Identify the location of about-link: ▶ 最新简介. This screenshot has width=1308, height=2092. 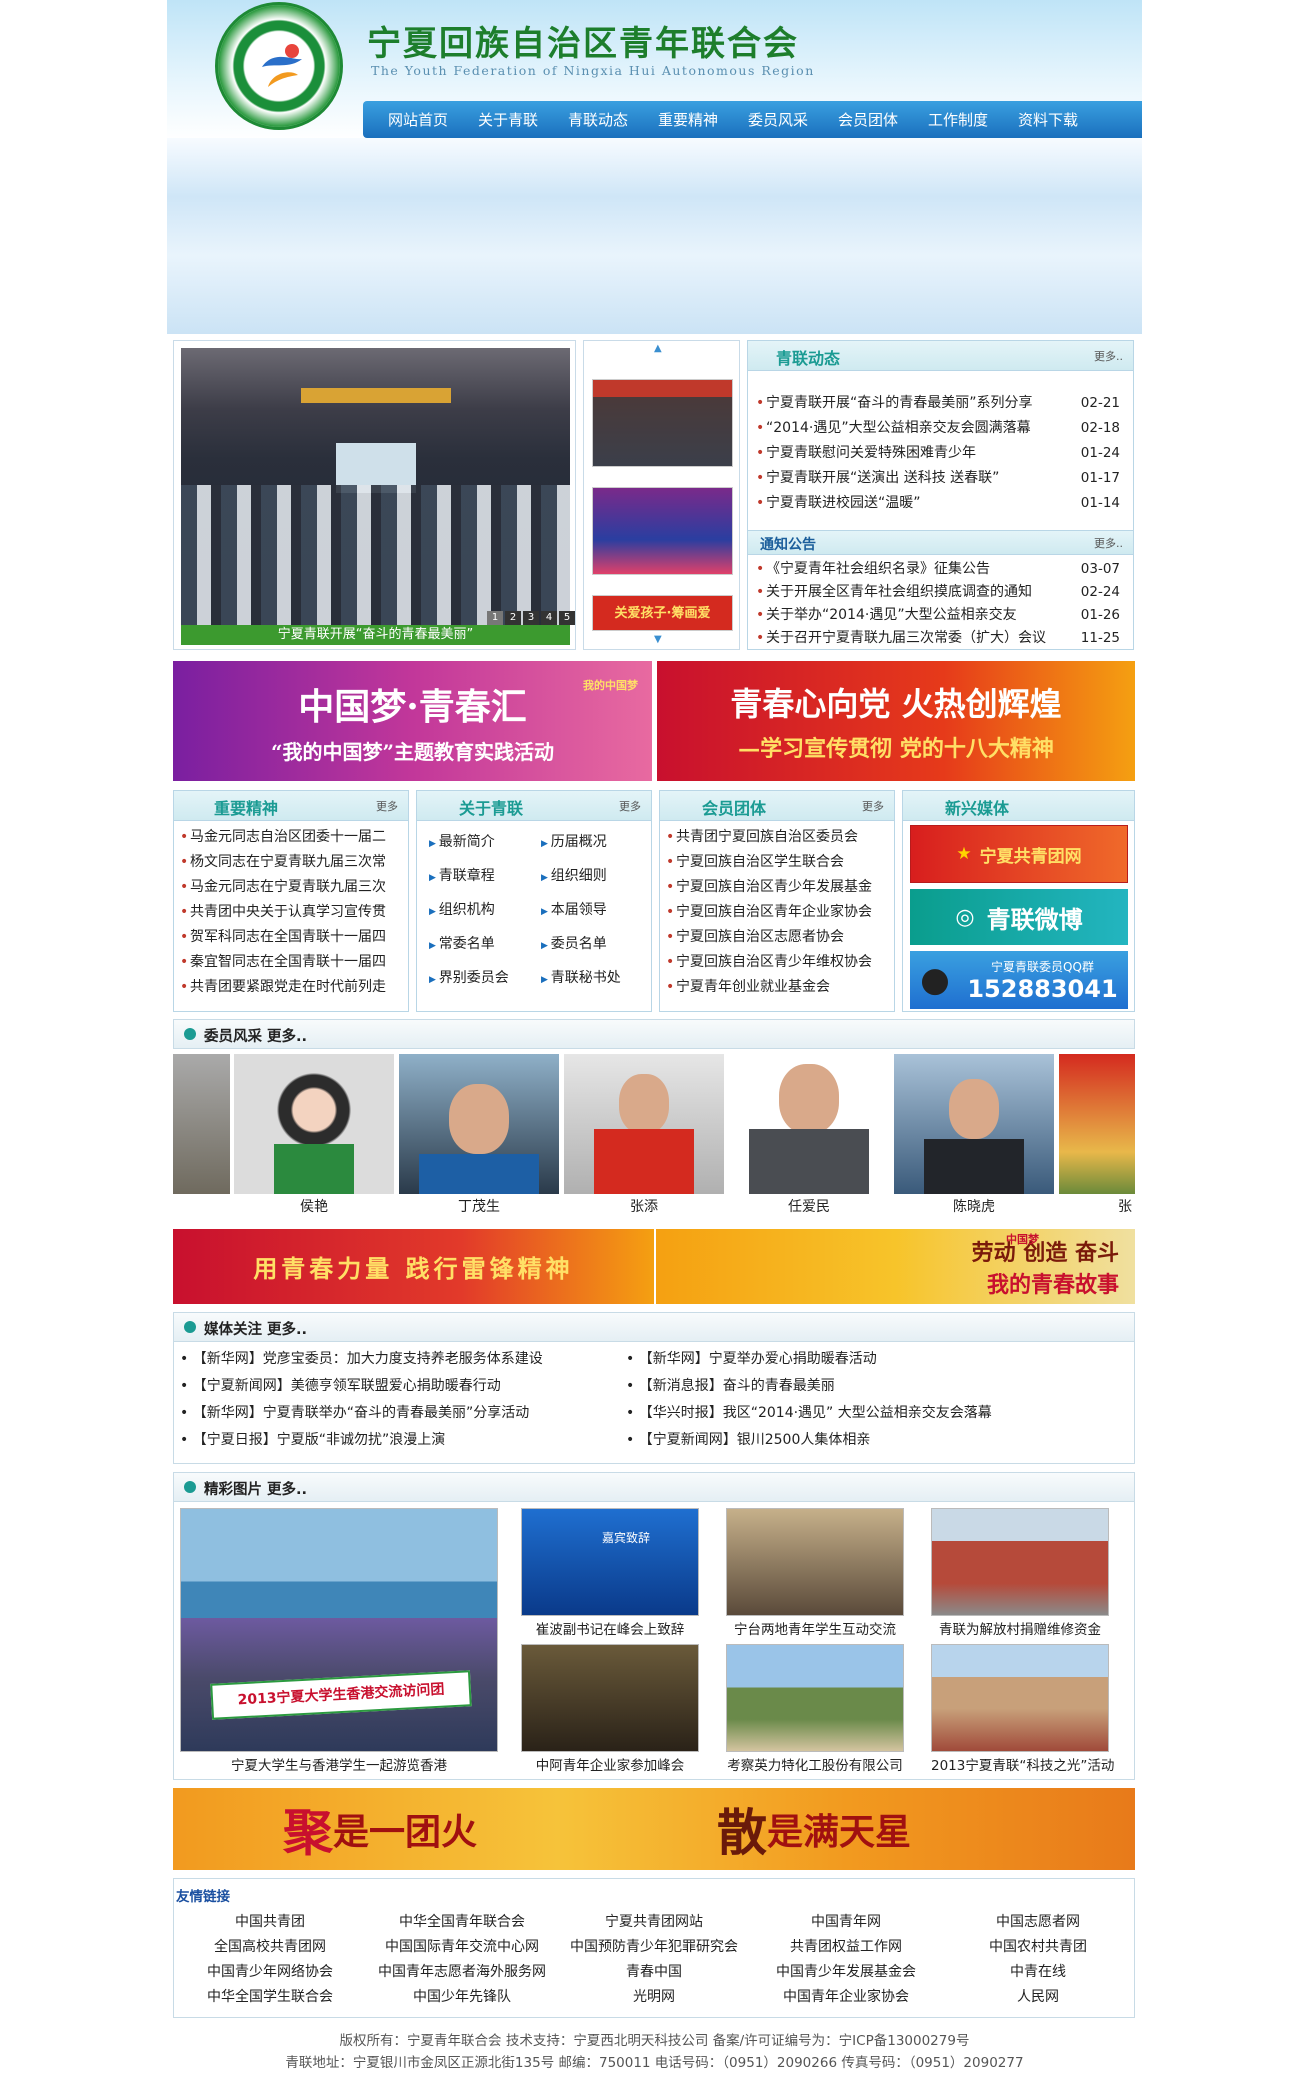
(484, 842).